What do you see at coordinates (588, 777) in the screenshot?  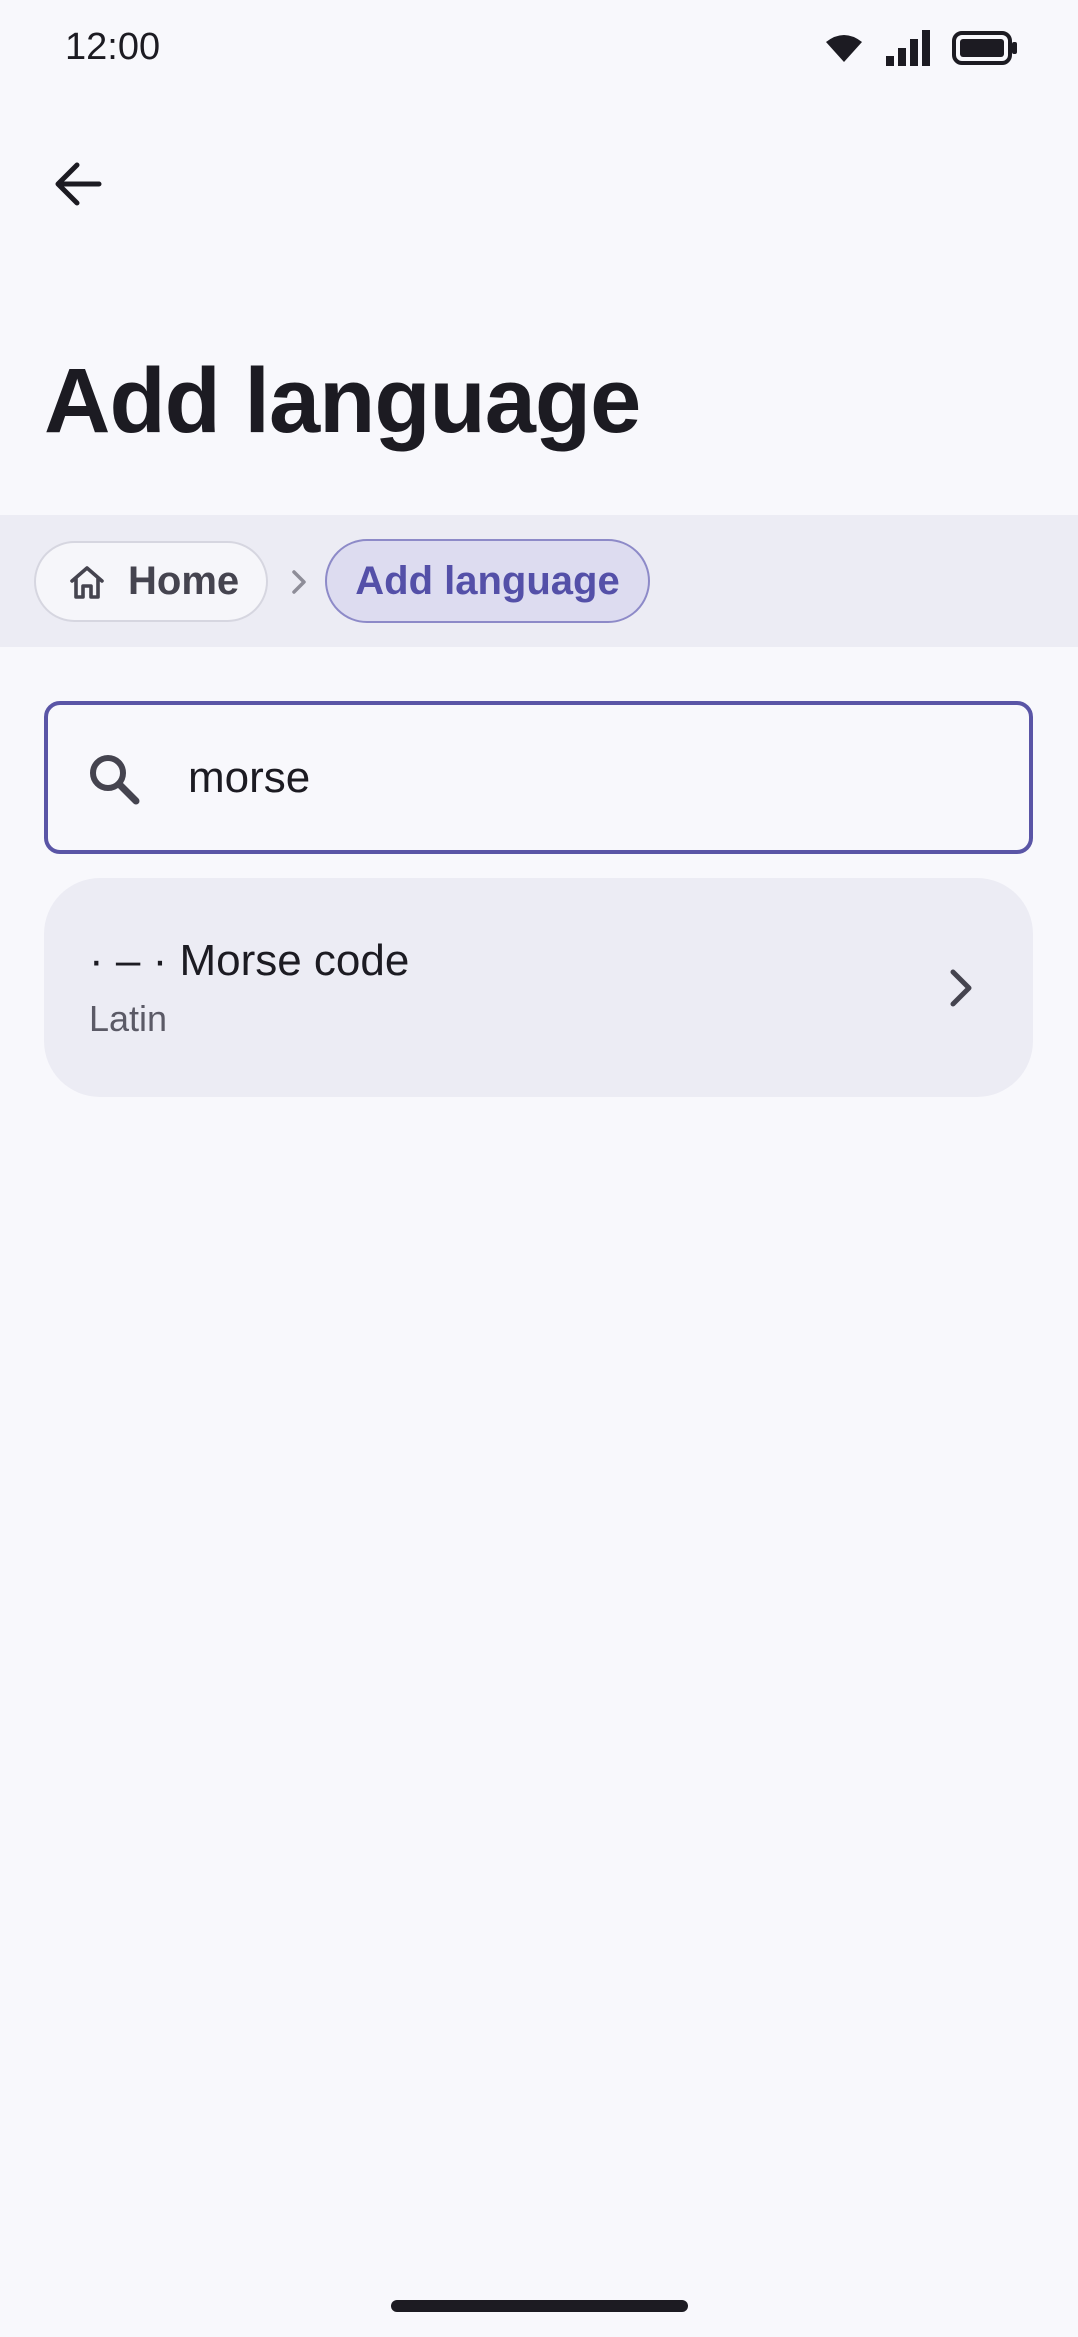 I see `search-input` at bounding box center [588, 777].